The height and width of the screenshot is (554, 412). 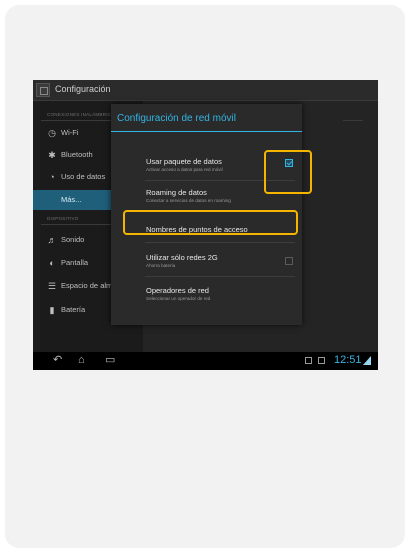 What do you see at coordinates (176, 118) in the screenshot?
I see `dialog-title: Configuración de red móvil` at bounding box center [176, 118].